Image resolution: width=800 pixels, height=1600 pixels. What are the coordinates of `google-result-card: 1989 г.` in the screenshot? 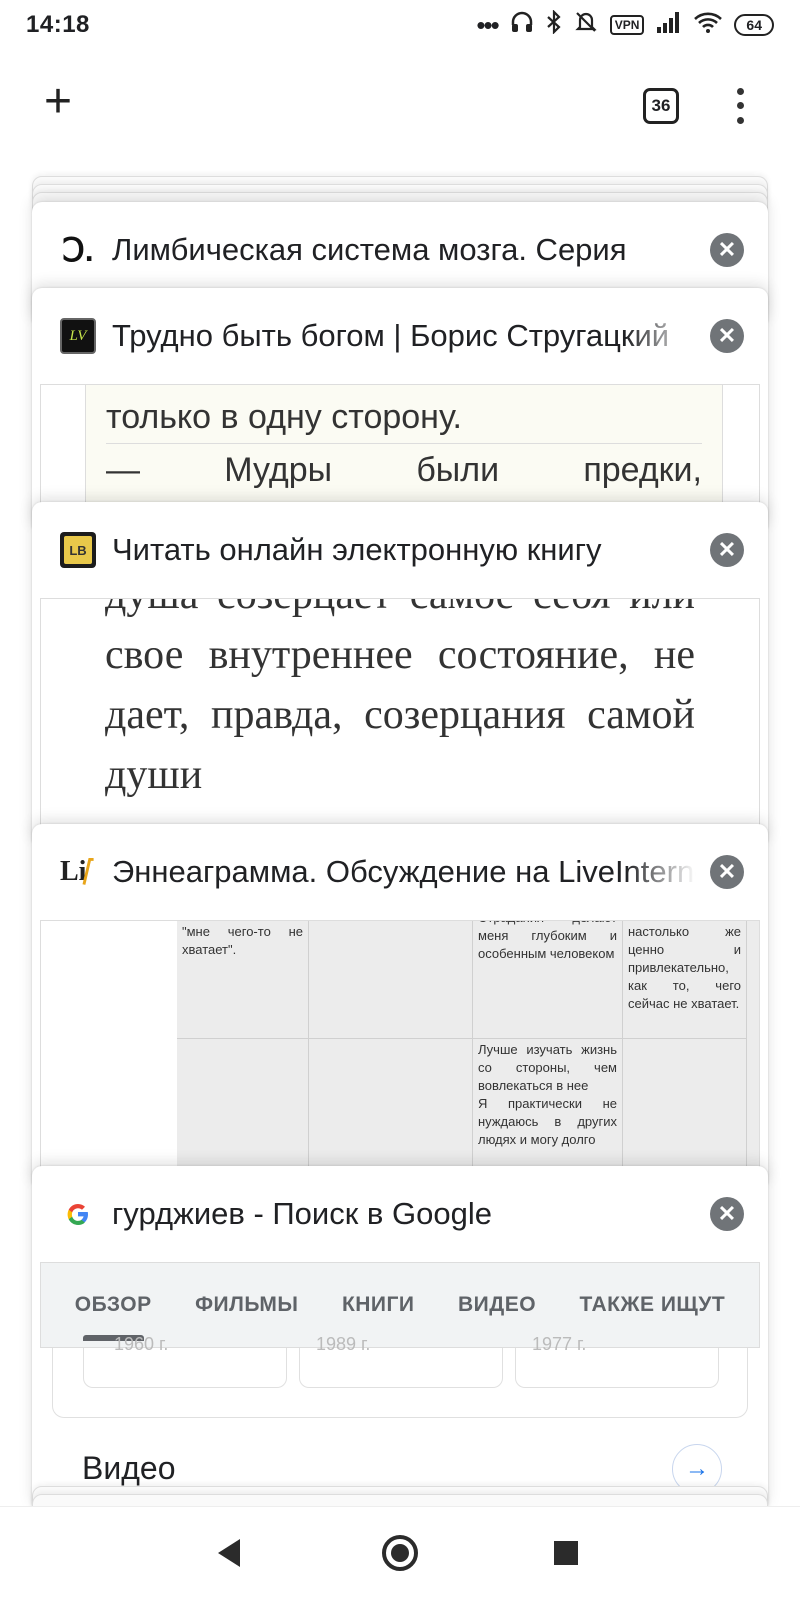 It's located at (401, 1361).